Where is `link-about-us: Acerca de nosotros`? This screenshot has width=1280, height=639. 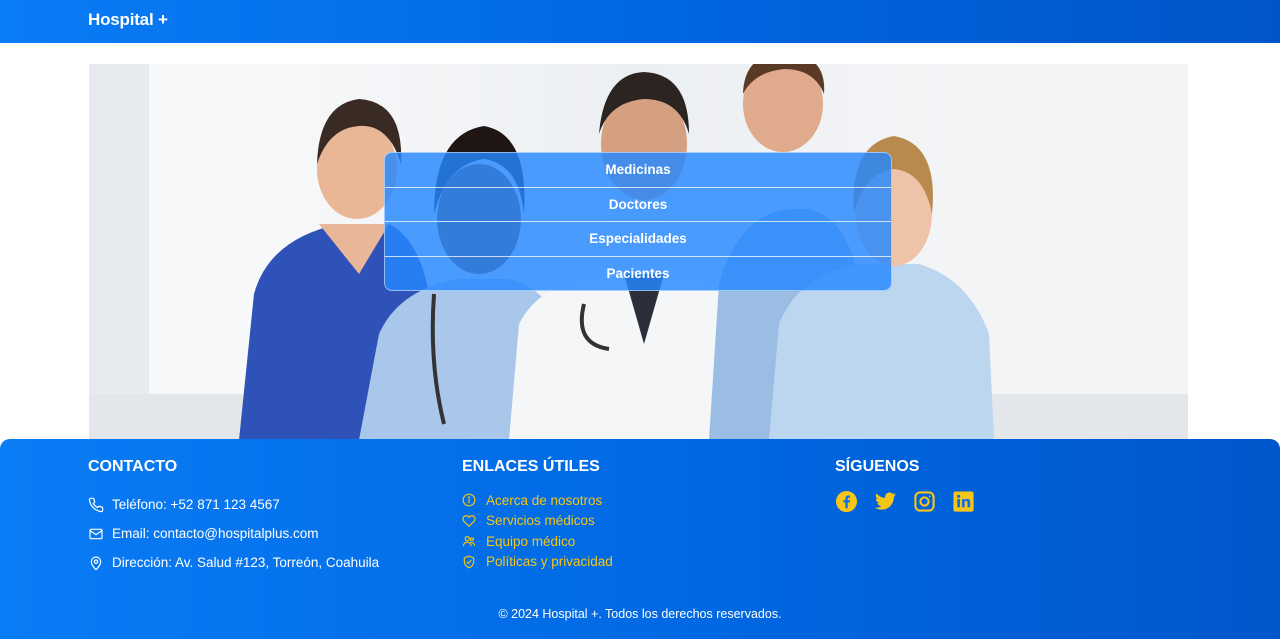
link-about-us: Acerca de nosotros is located at coordinates (537, 500).